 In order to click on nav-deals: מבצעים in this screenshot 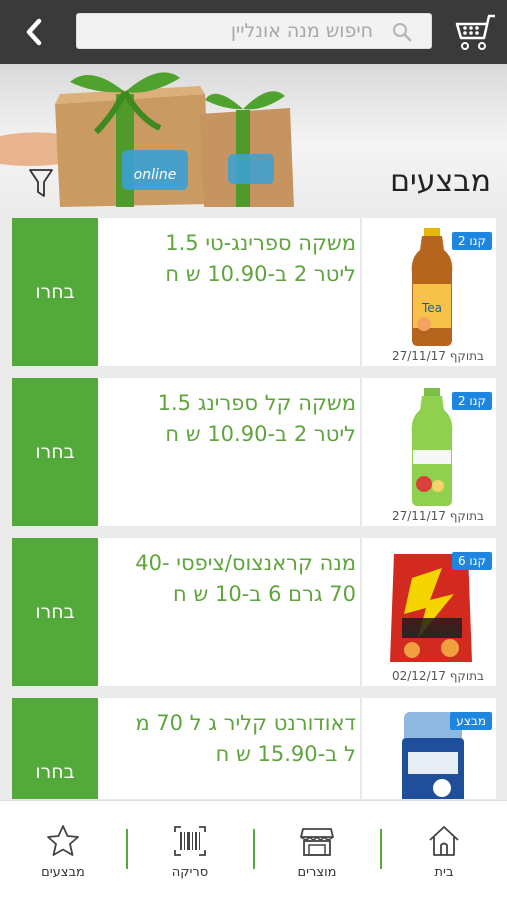, I will do `click(63, 855)`.